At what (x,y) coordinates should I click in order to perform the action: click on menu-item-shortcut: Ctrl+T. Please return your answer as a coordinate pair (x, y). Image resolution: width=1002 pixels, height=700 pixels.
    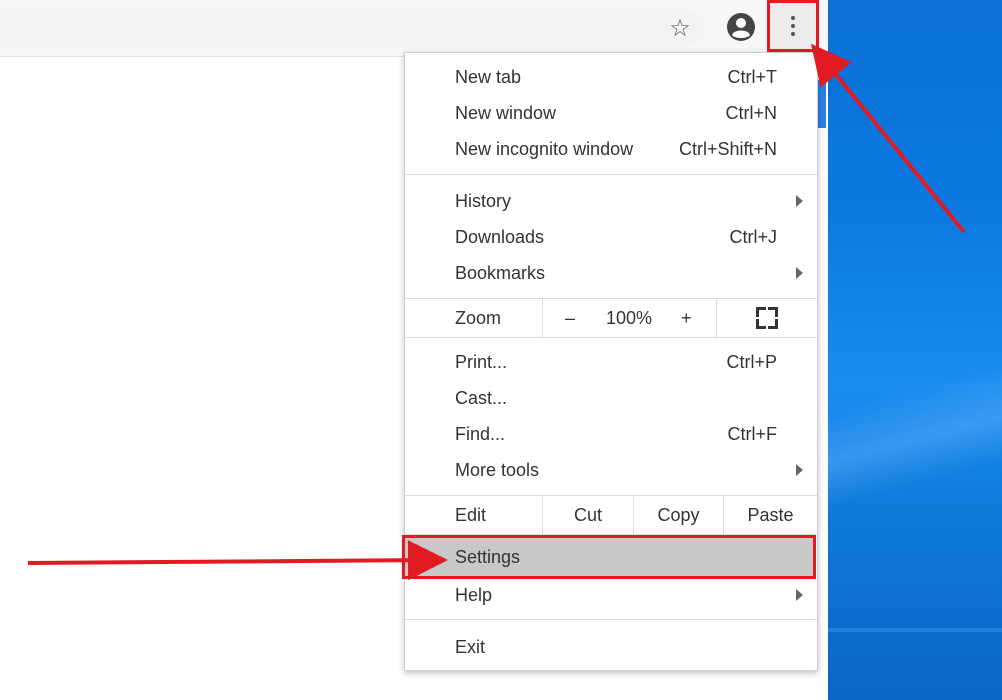
    Looking at the image, I should click on (752, 76).